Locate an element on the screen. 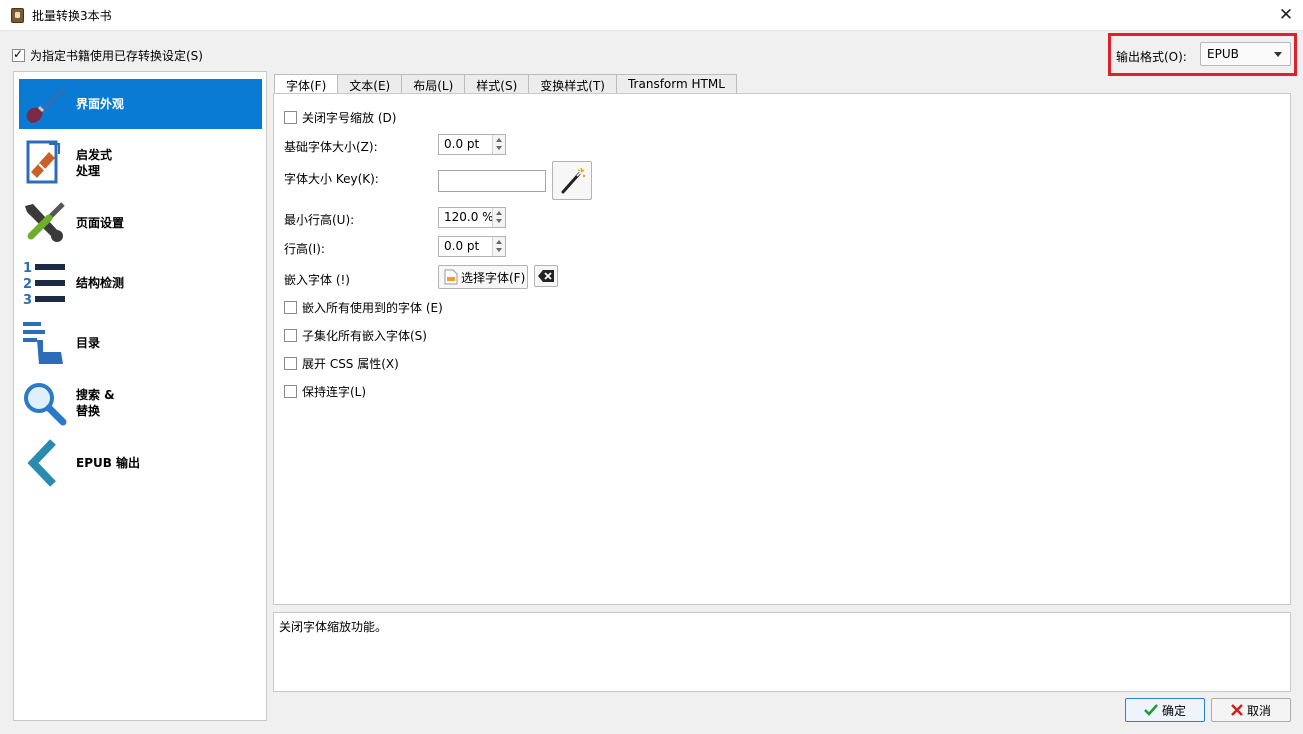 The image size is (1303, 734). ok-button: 确定 is located at coordinates (1165, 710).